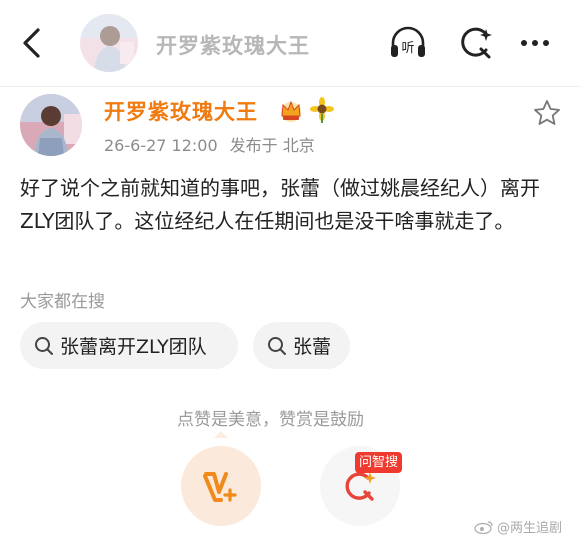 This screenshot has width=581, height=540. What do you see at coordinates (33, 43) in the screenshot?
I see `back-arrow-icon` at bounding box center [33, 43].